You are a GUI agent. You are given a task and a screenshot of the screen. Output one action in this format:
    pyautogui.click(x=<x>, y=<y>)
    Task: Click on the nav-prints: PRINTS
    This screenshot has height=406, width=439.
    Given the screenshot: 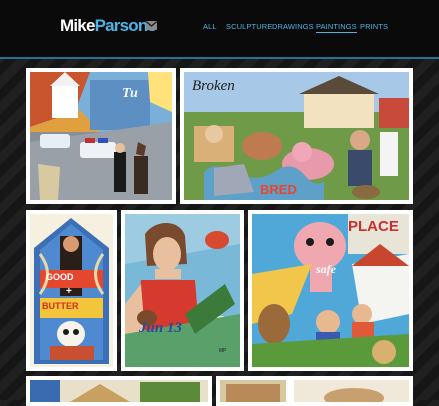 What is the action you would take?
    pyautogui.click(x=374, y=27)
    